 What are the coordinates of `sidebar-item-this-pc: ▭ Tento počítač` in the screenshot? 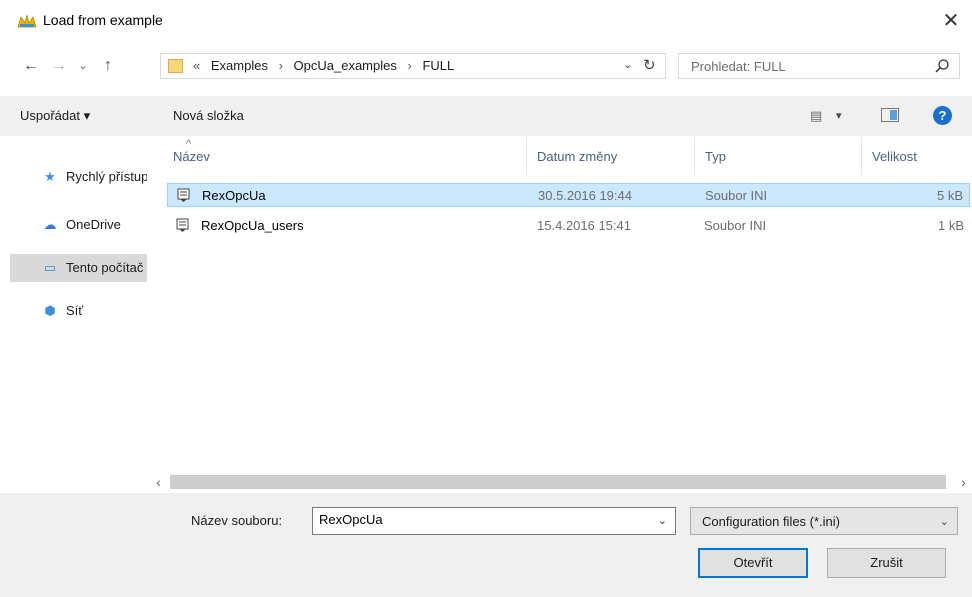 It's located at (78, 268).